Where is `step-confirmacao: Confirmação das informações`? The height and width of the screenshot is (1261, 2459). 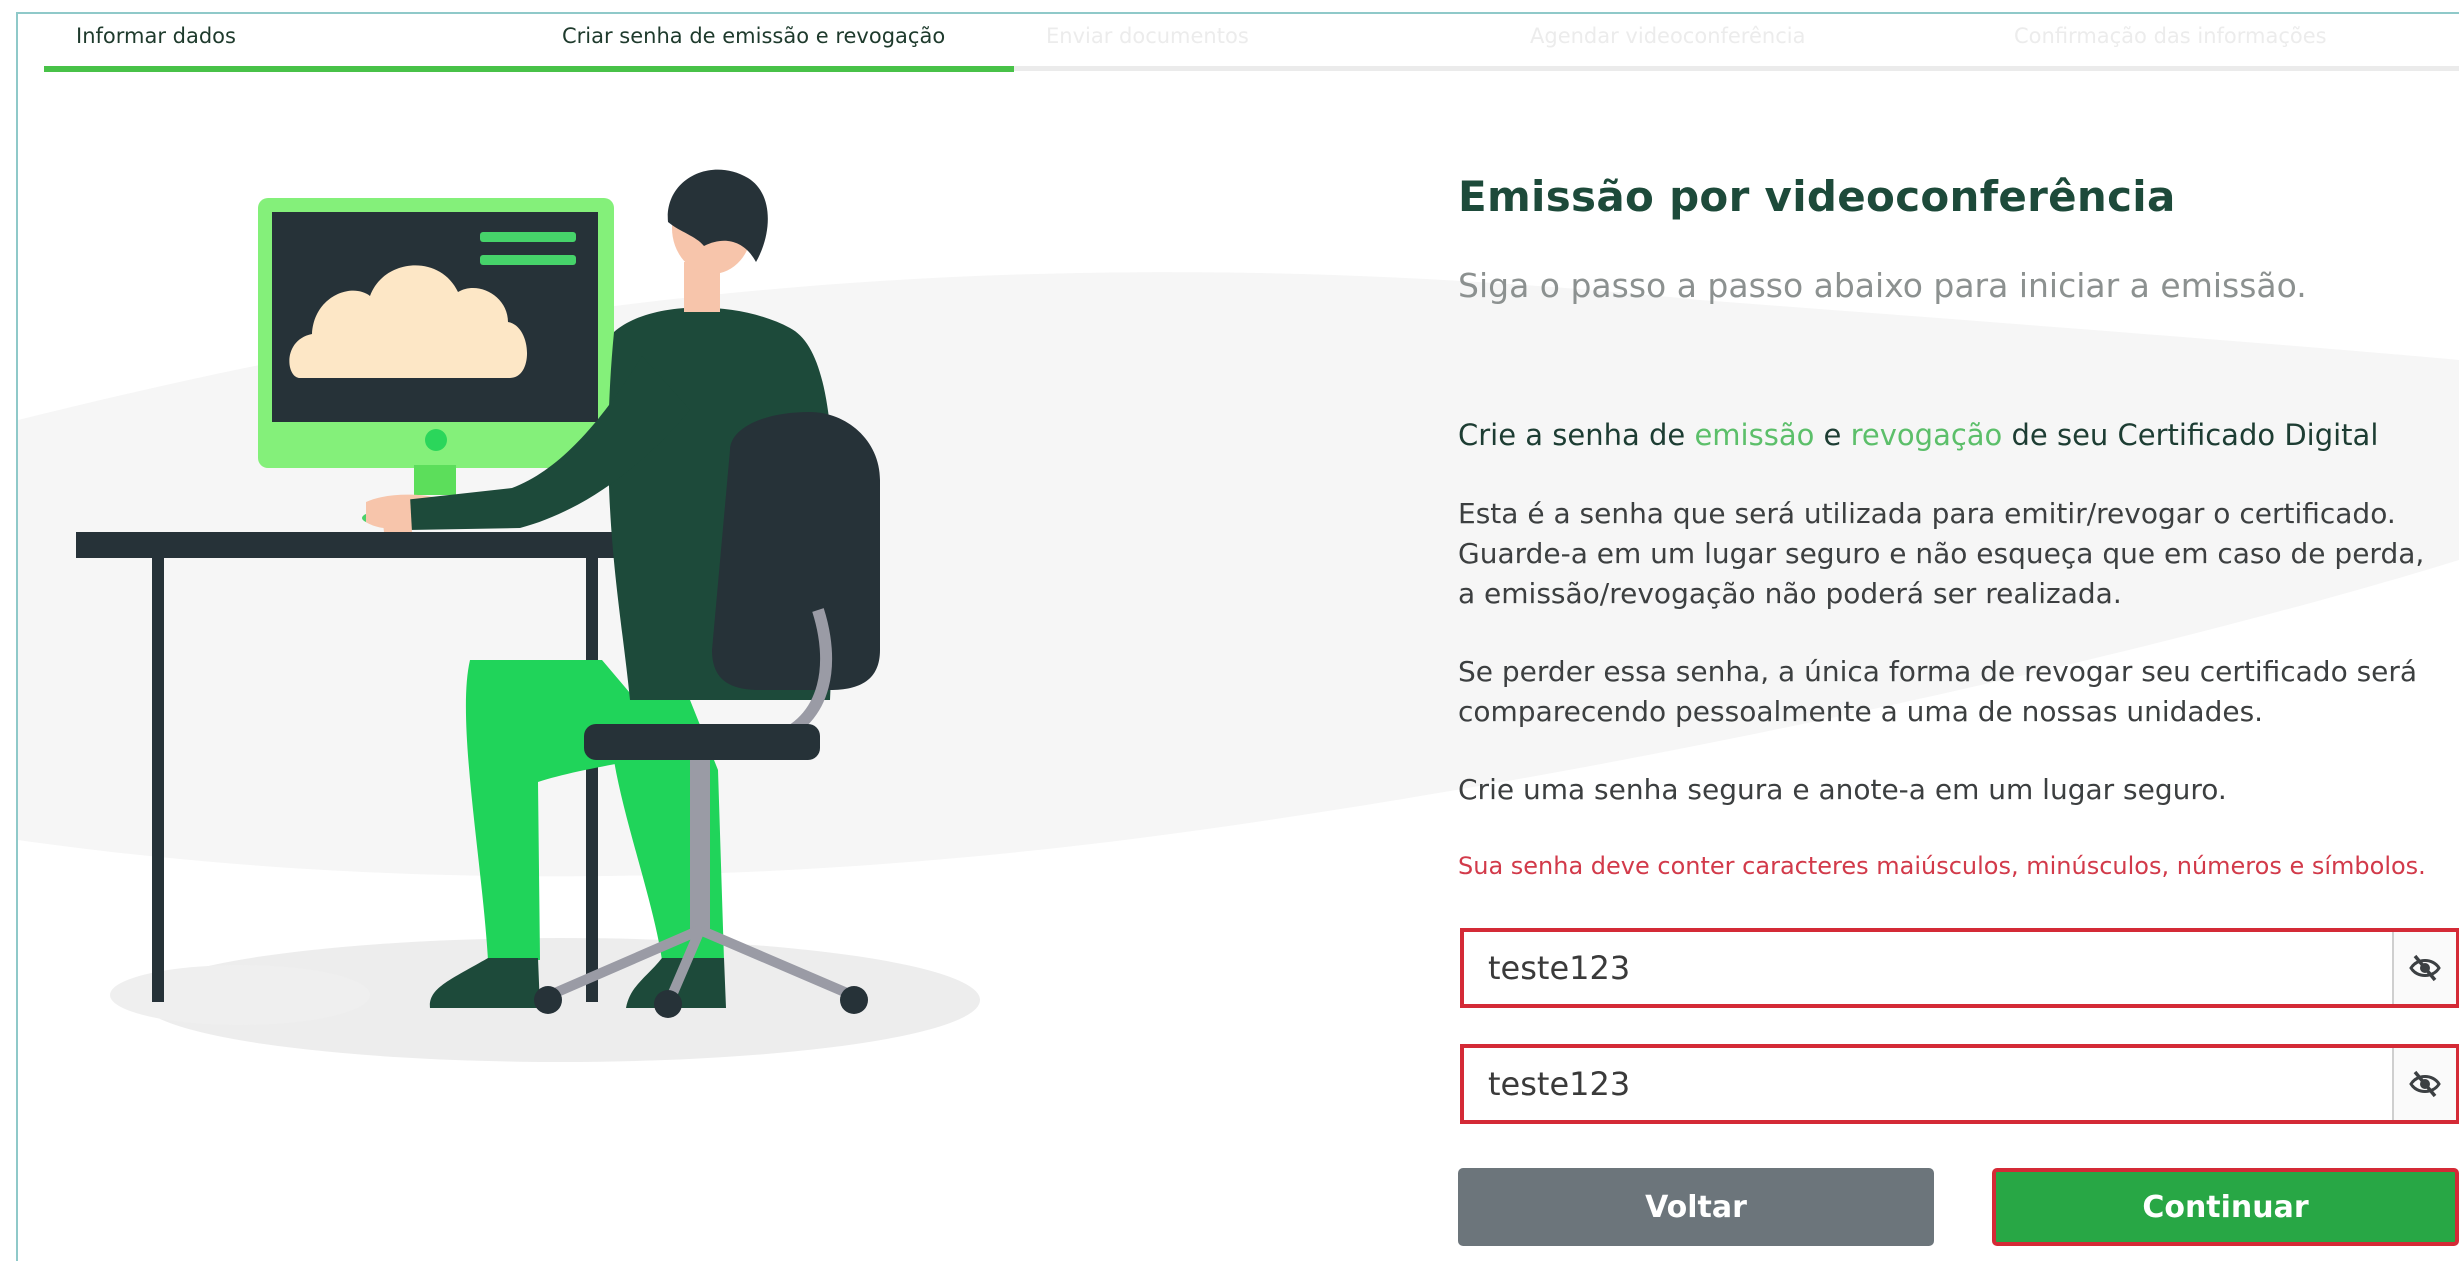 step-confirmacao: Confirmação das informações is located at coordinates (2170, 36).